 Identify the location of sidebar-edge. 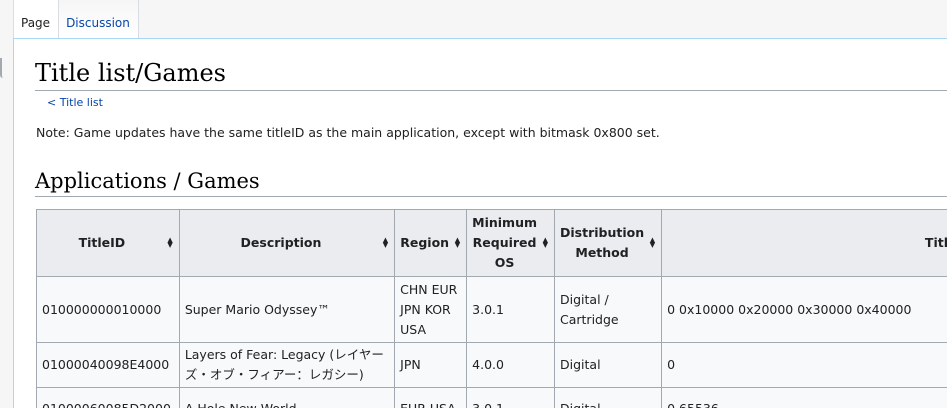
(3, 68).